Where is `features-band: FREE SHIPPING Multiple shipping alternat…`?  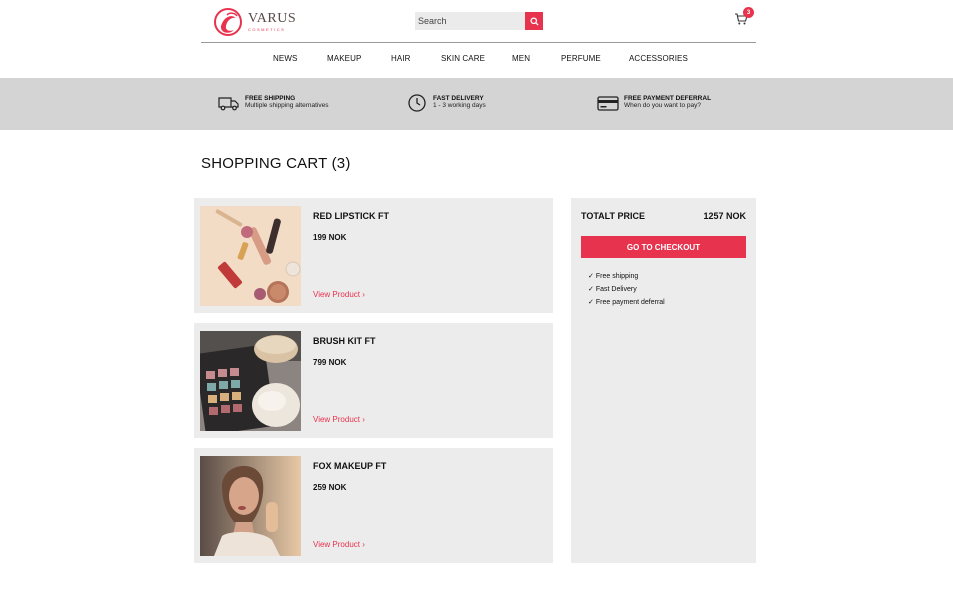 features-band: FREE SHIPPING Multiple shipping alternat… is located at coordinates (476, 104).